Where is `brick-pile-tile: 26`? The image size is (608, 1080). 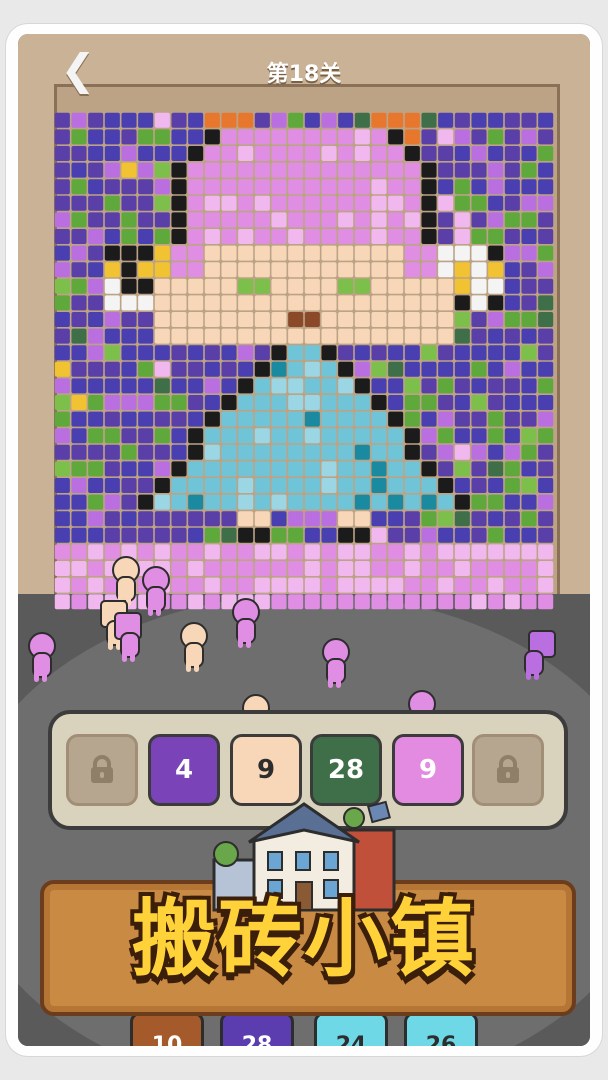
brick-pile-tile: 26 is located at coordinates (441, 1029).